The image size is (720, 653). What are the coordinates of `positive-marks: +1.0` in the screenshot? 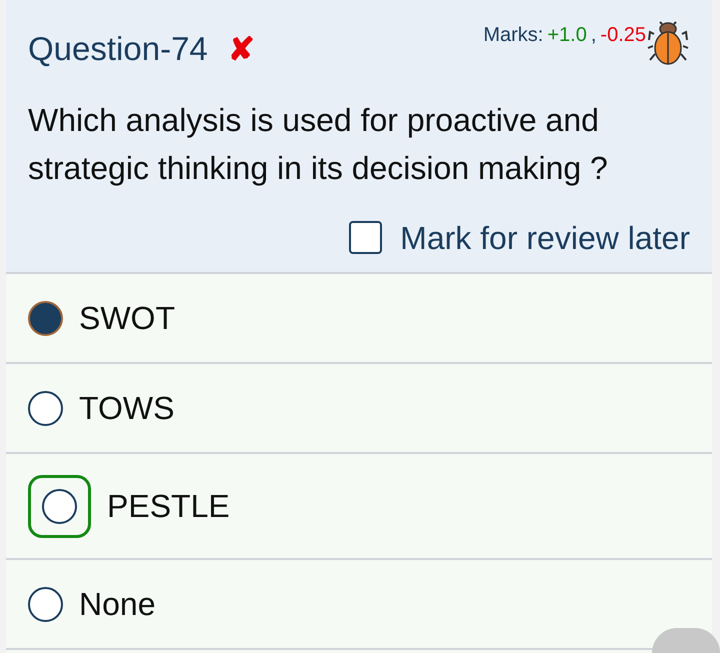 It's located at (567, 35).